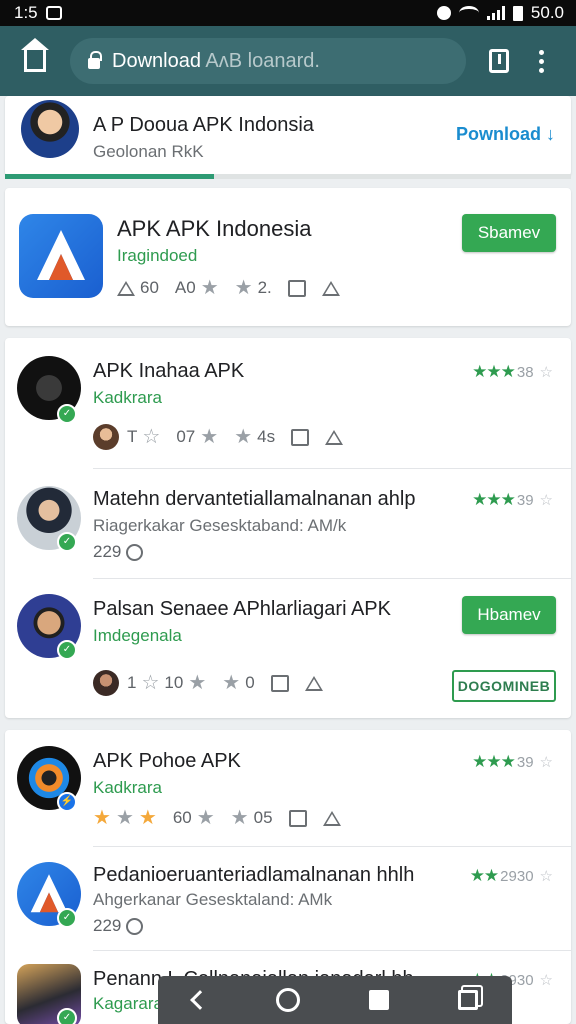  Describe the element at coordinates (335, 1000) in the screenshot. I see `system-nav-bar` at that location.